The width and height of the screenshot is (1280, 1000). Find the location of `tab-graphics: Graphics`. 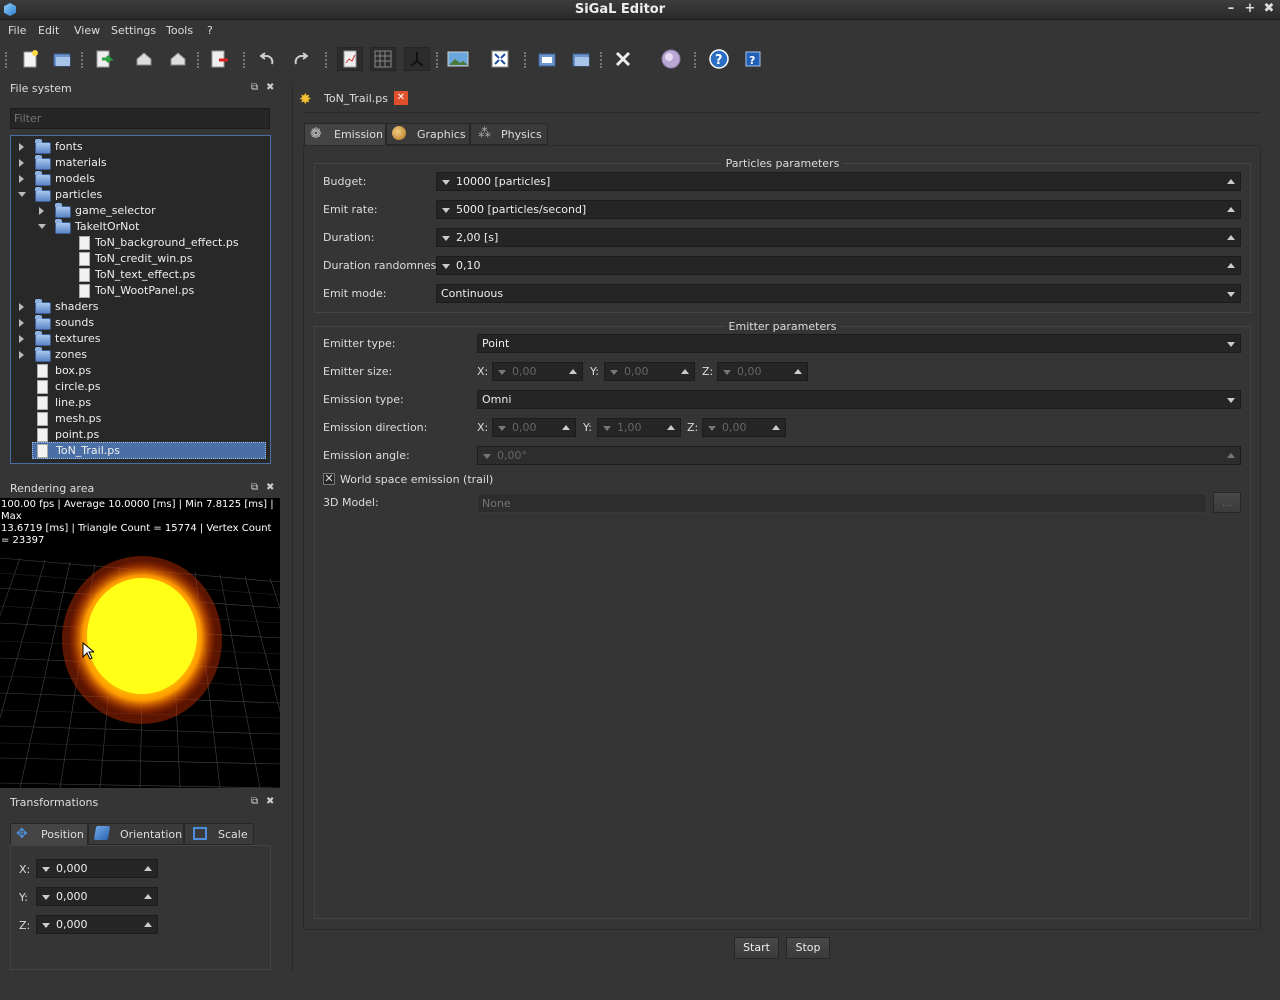

tab-graphics: Graphics is located at coordinates (428, 134).